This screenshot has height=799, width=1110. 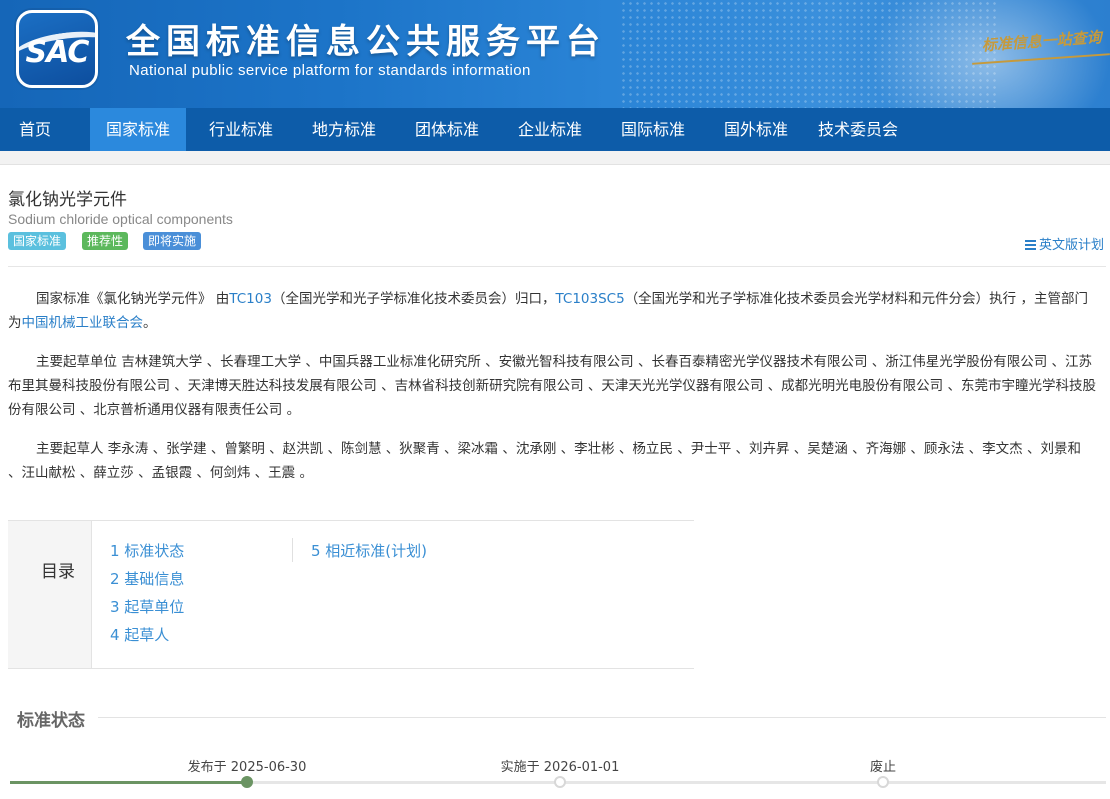 What do you see at coordinates (247, 767) in the screenshot?
I see `timeline-label-published: 发布于 2025-06-30` at bounding box center [247, 767].